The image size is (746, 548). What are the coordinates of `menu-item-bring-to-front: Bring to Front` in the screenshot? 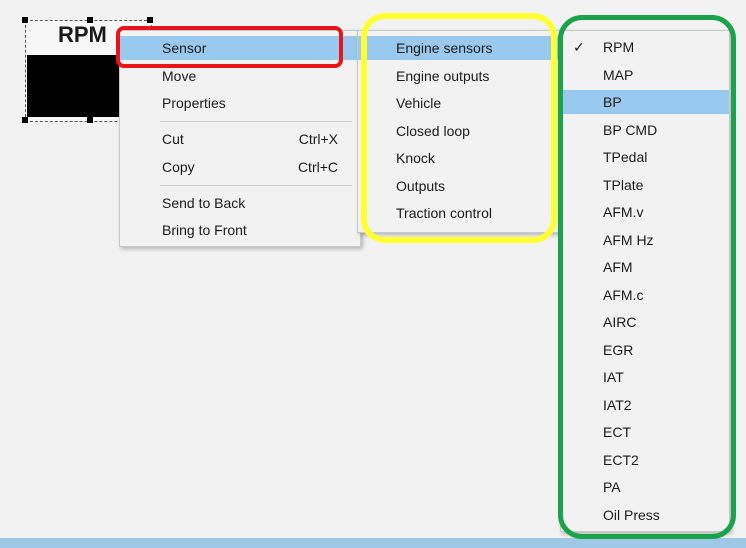 It's located at (240, 230).